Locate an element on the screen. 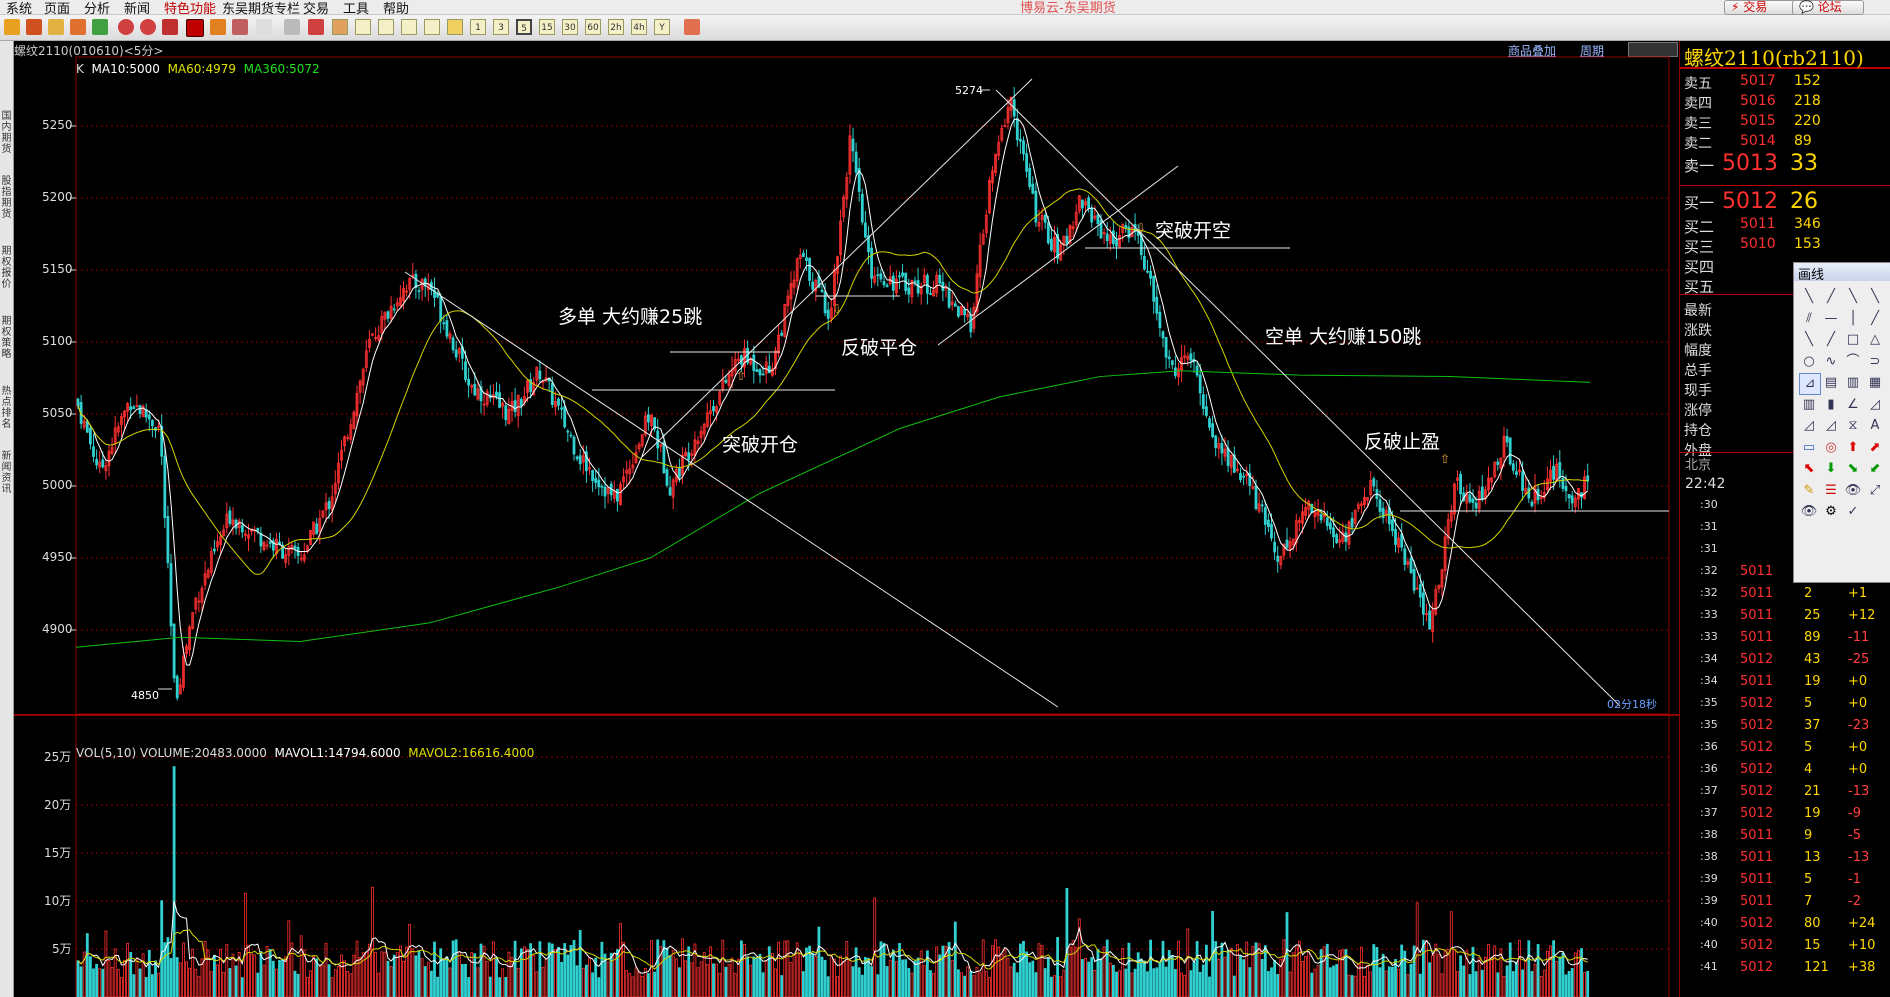 This screenshot has width=1890, height=997. eye-icon: 👁 is located at coordinates (1809, 512).